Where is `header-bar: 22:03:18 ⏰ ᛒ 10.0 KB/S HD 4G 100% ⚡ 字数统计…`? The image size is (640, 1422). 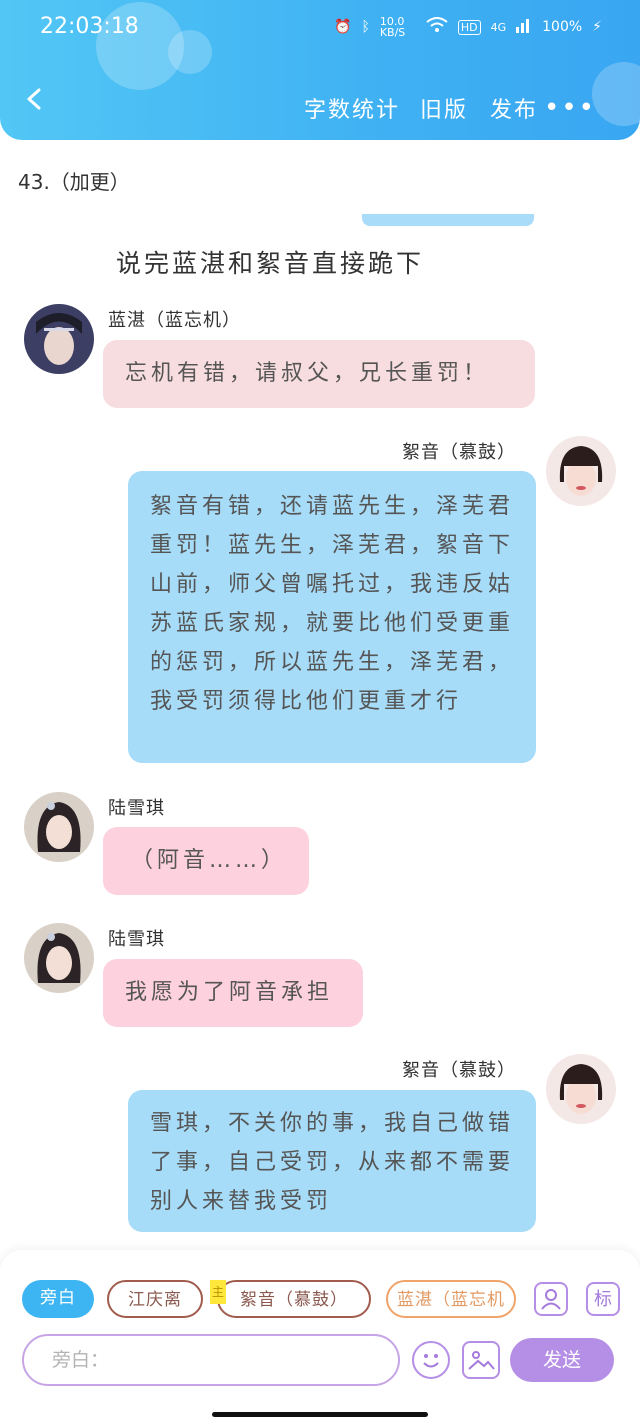
header-bar: 22:03:18 ⏰ ᛒ 10.0 KB/S HD 4G 100% ⚡ 字数统计… is located at coordinates (320, 70).